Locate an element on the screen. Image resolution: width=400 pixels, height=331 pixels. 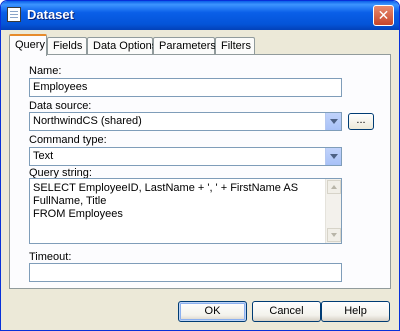
data-source-value: NorthwindCS (shared) is located at coordinates (87, 121).